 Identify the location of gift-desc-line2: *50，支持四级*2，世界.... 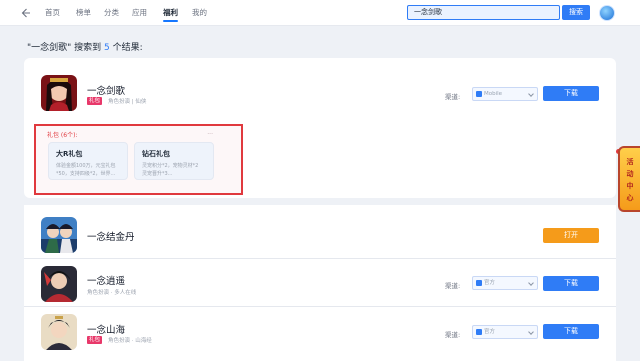
(86, 174).